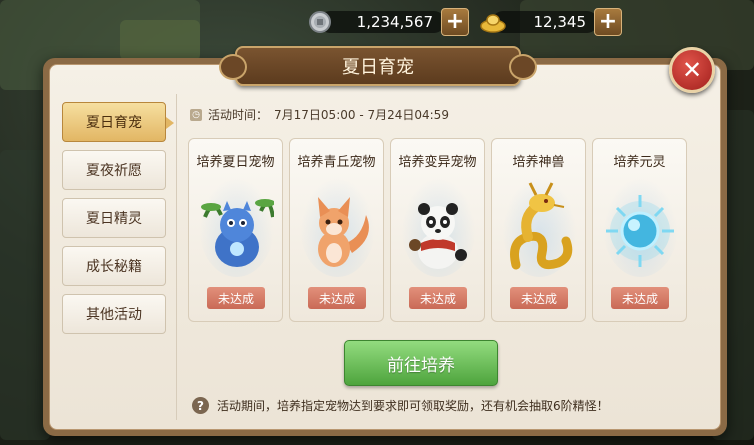  What do you see at coordinates (639, 162) in the screenshot?
I see `card-title: 培养元灵` at bounding box center [639, 162].